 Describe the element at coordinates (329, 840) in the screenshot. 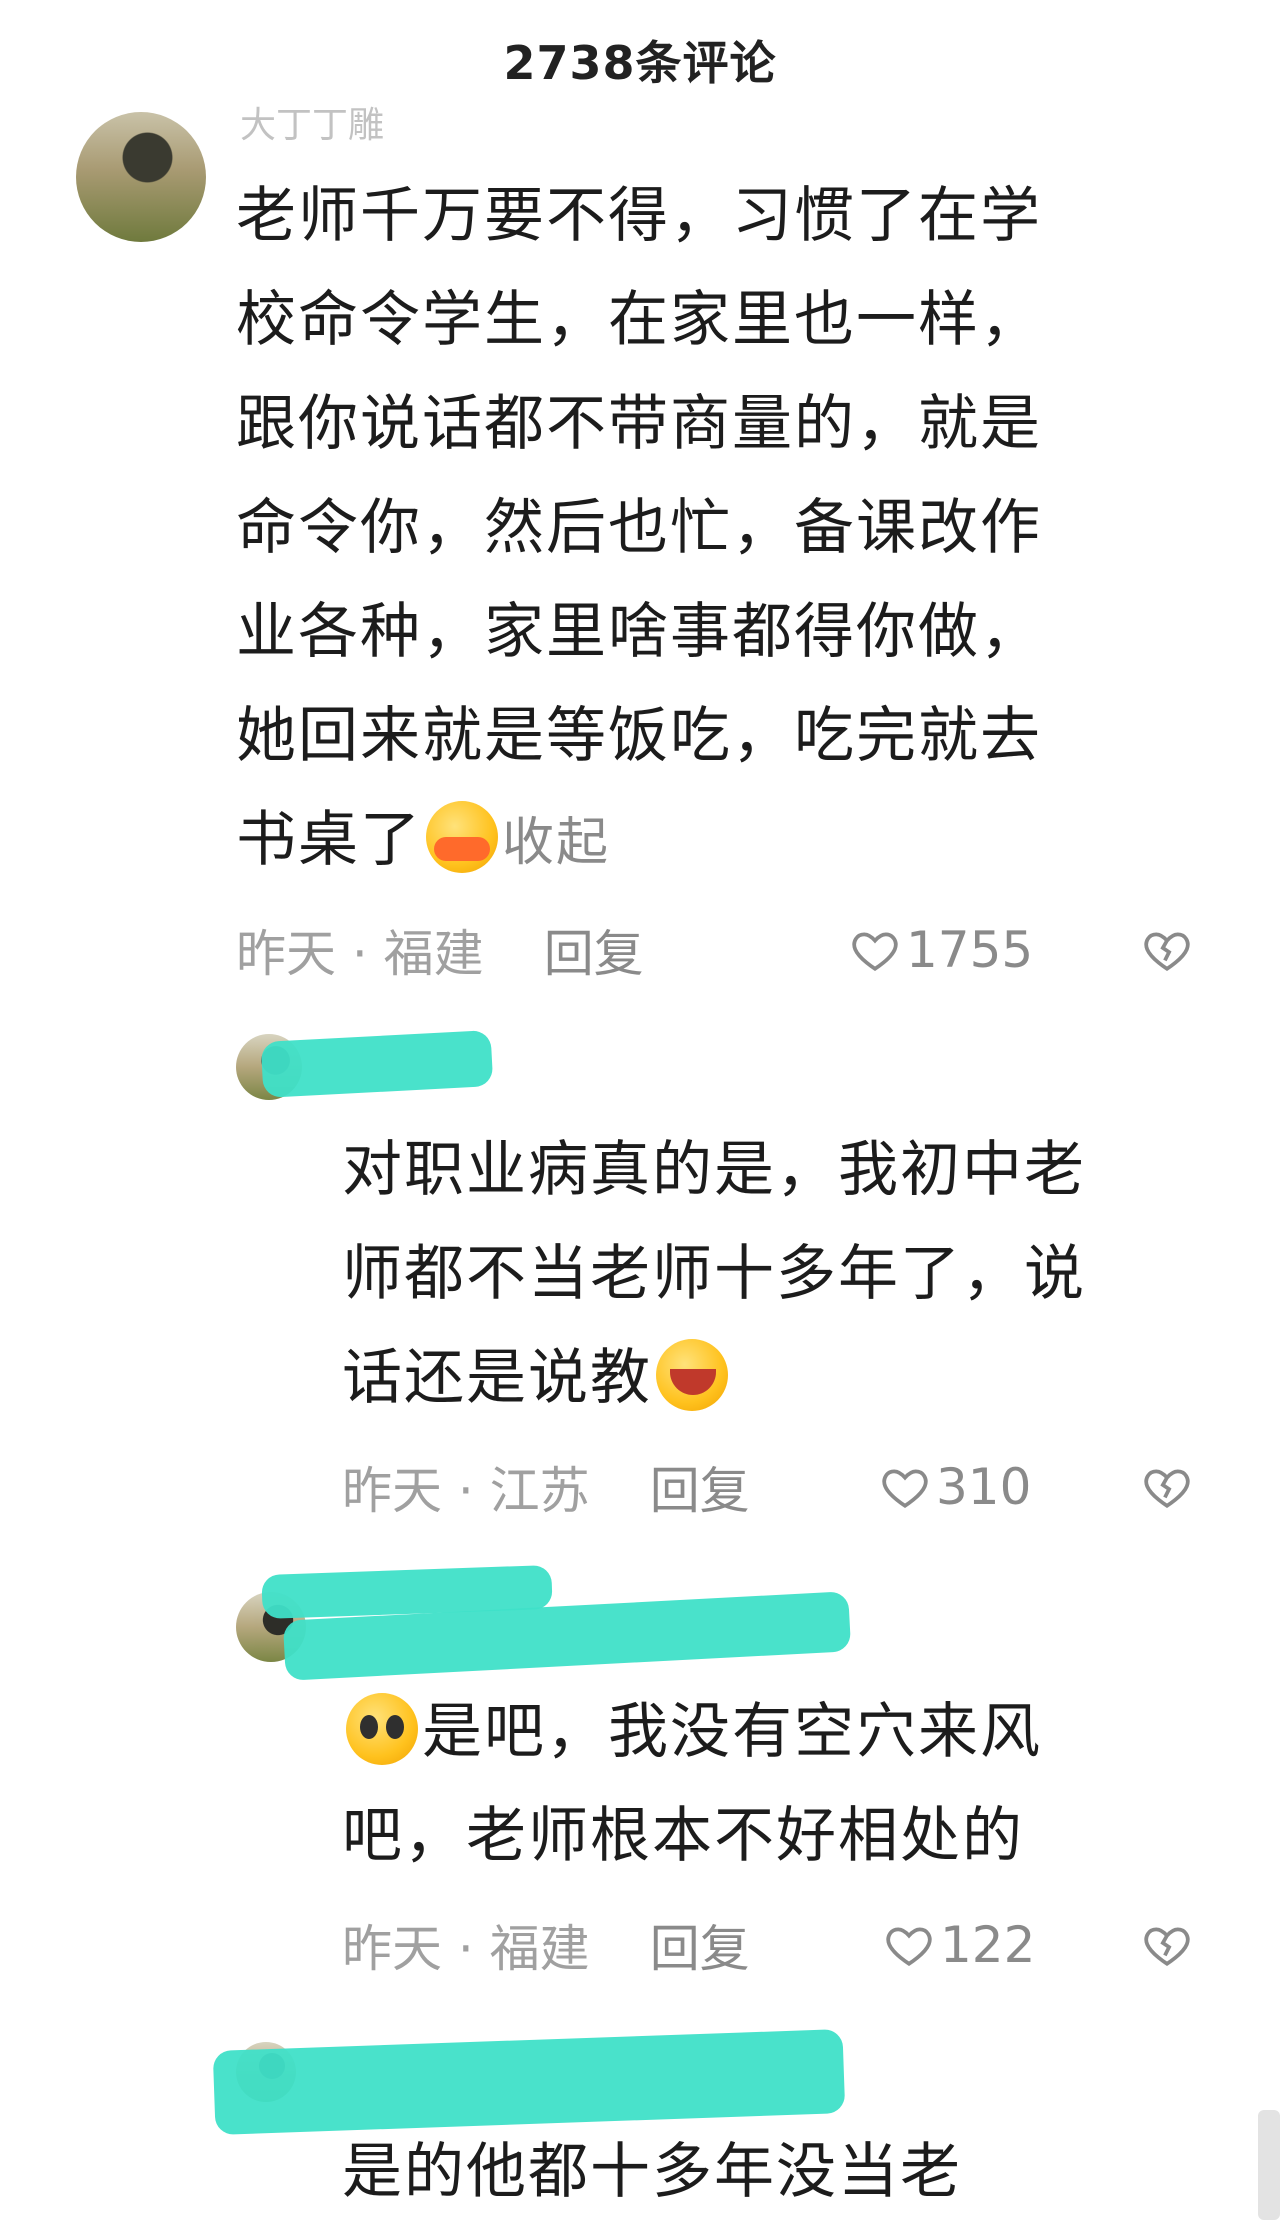

I see `comment-line: 书桌了` at that location.